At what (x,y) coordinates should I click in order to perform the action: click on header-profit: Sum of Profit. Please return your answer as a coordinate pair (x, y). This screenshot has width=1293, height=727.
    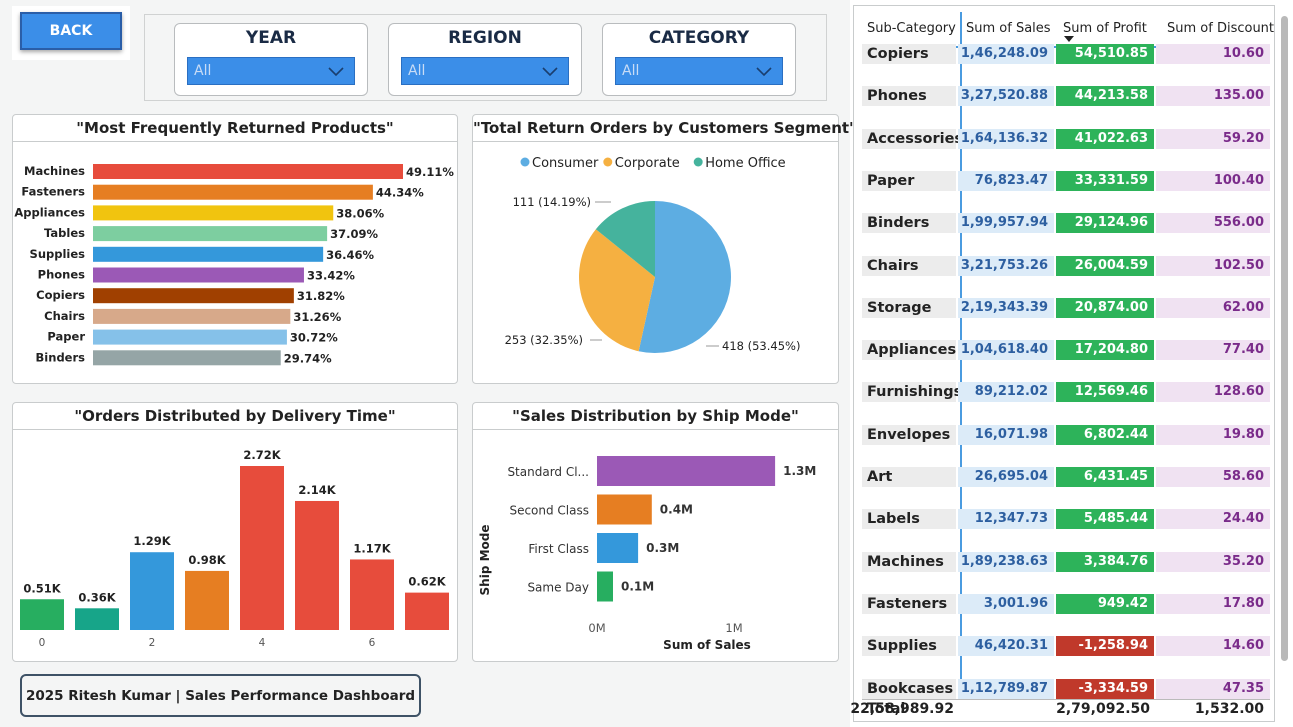
    Looking at the image, I should click on (1105, 28).